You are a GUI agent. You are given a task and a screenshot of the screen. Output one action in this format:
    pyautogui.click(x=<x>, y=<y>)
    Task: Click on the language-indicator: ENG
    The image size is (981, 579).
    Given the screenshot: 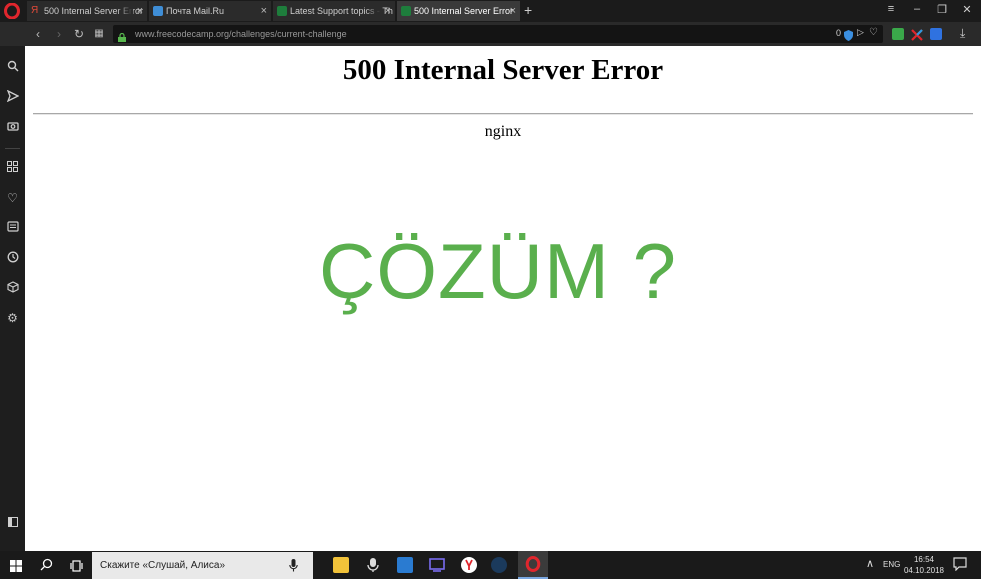 What is the action you would take?
    pyautogui.click(x=891, y=564)
    